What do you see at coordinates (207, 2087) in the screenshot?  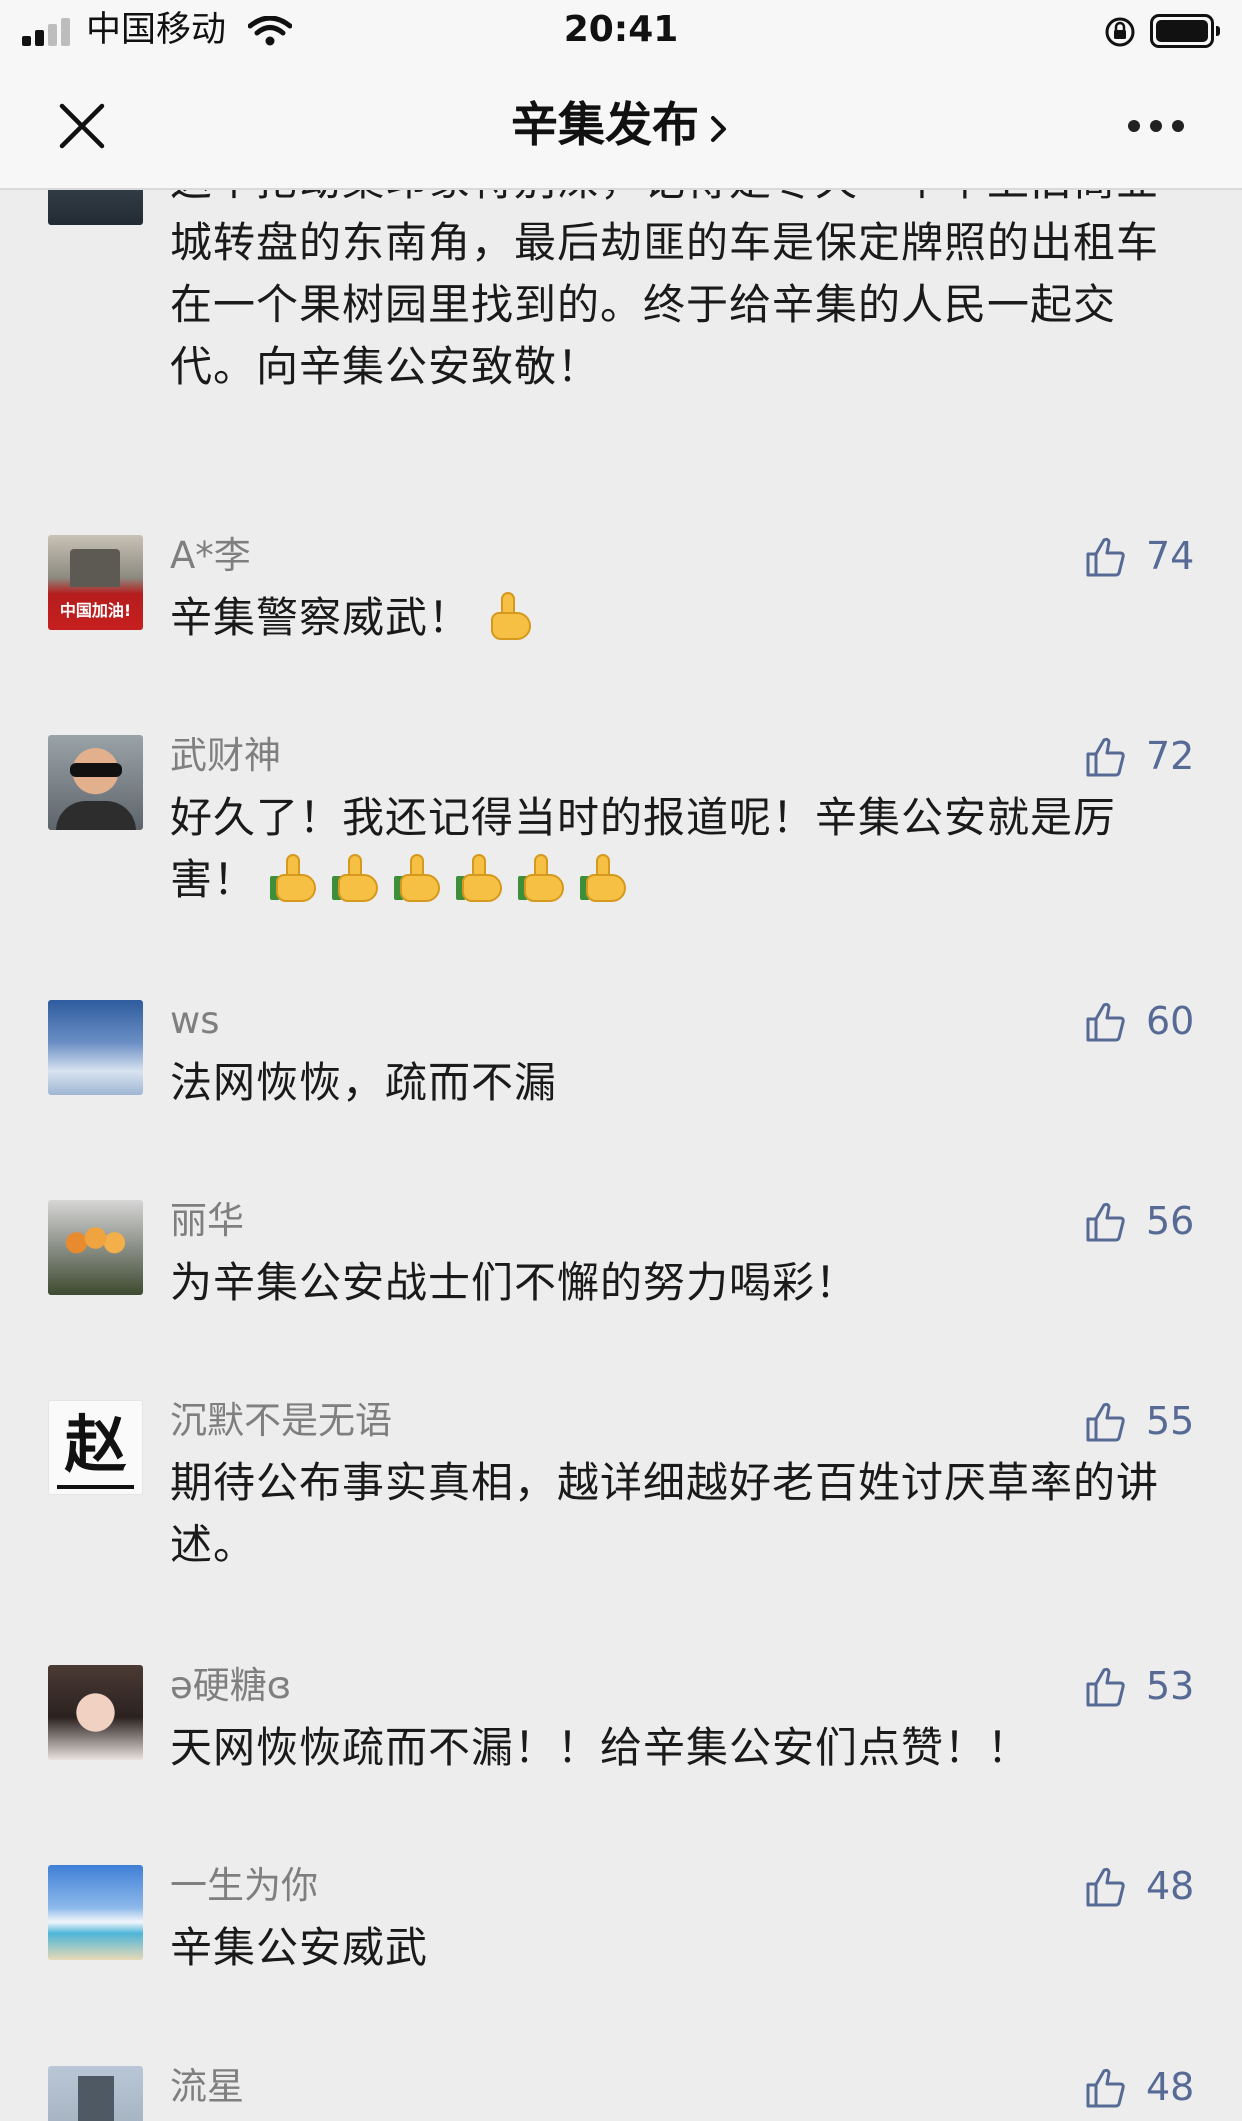 I see `comment-username: 流星` at bounding box center [207, 2087].